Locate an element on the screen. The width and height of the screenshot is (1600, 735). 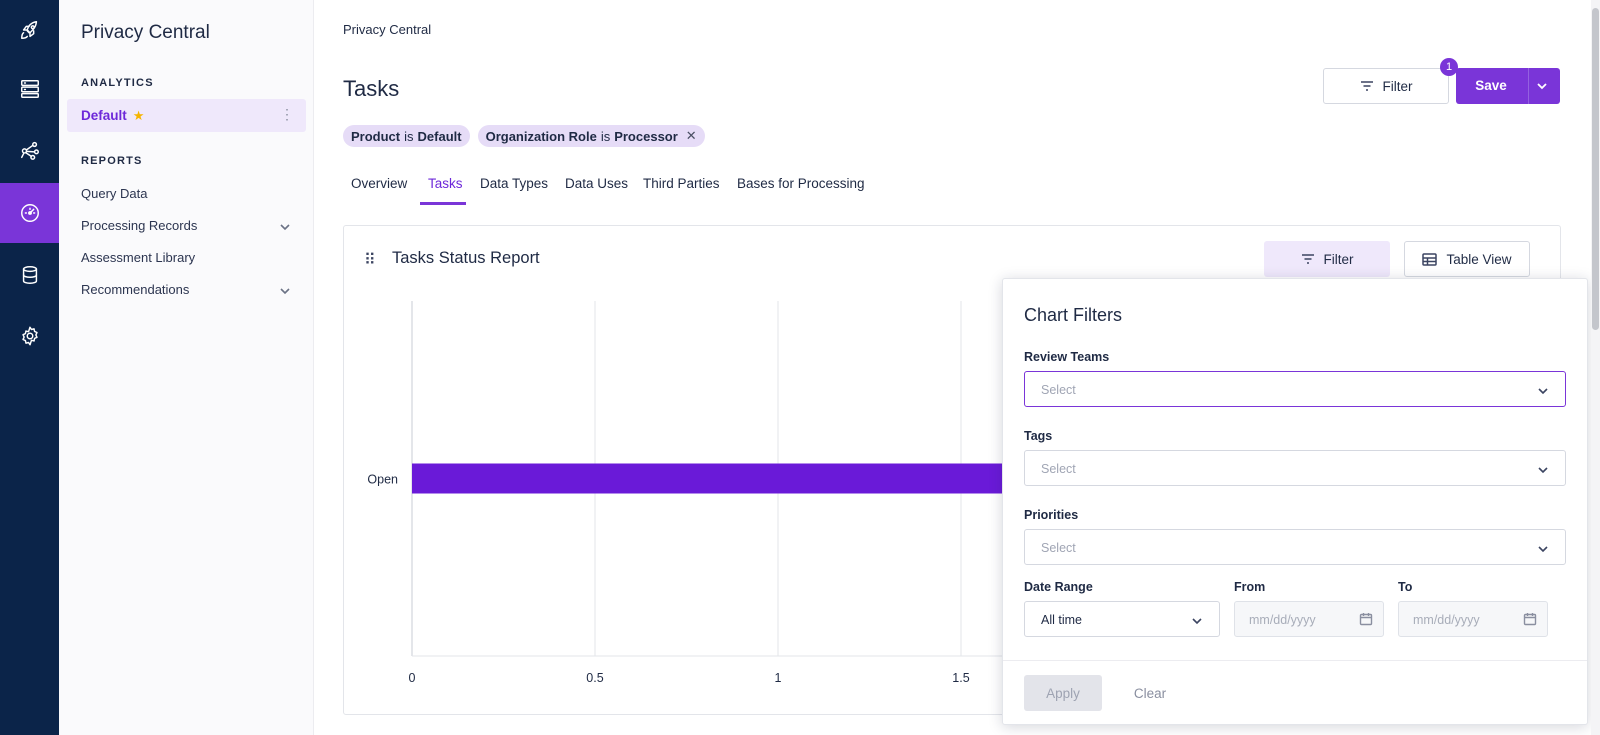
page-scrollbar-thumb is located at coordinates (1595, 169).